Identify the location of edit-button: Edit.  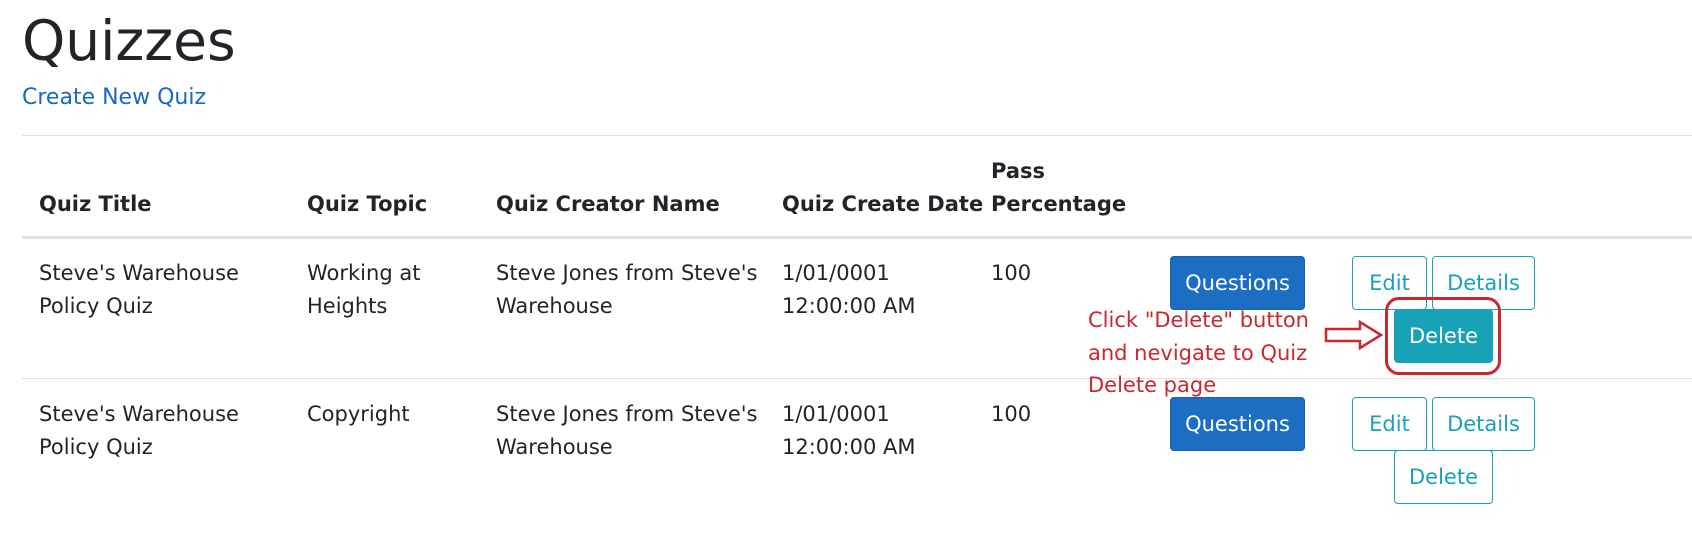
(1389, 424).